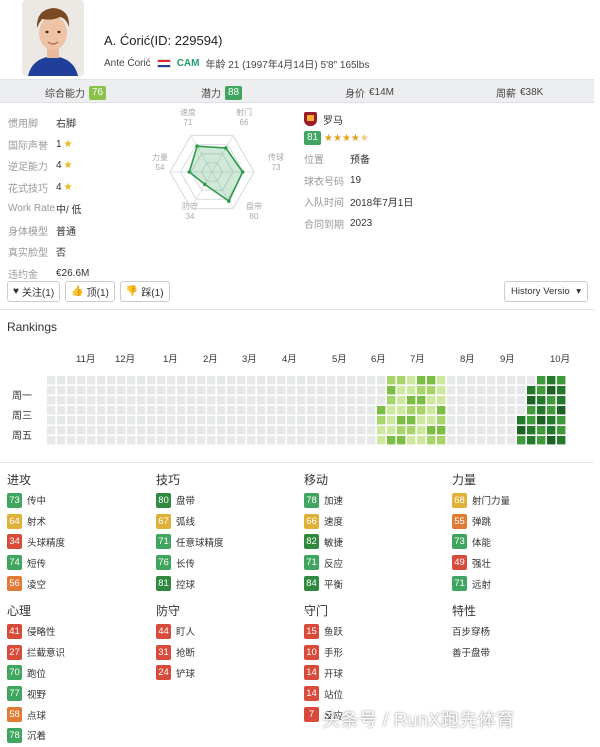 The image size is (600, 747). What do you see at coordinates (229, 201) in the screenshot?
I see `radar-point` at bounding box center [229, 201].